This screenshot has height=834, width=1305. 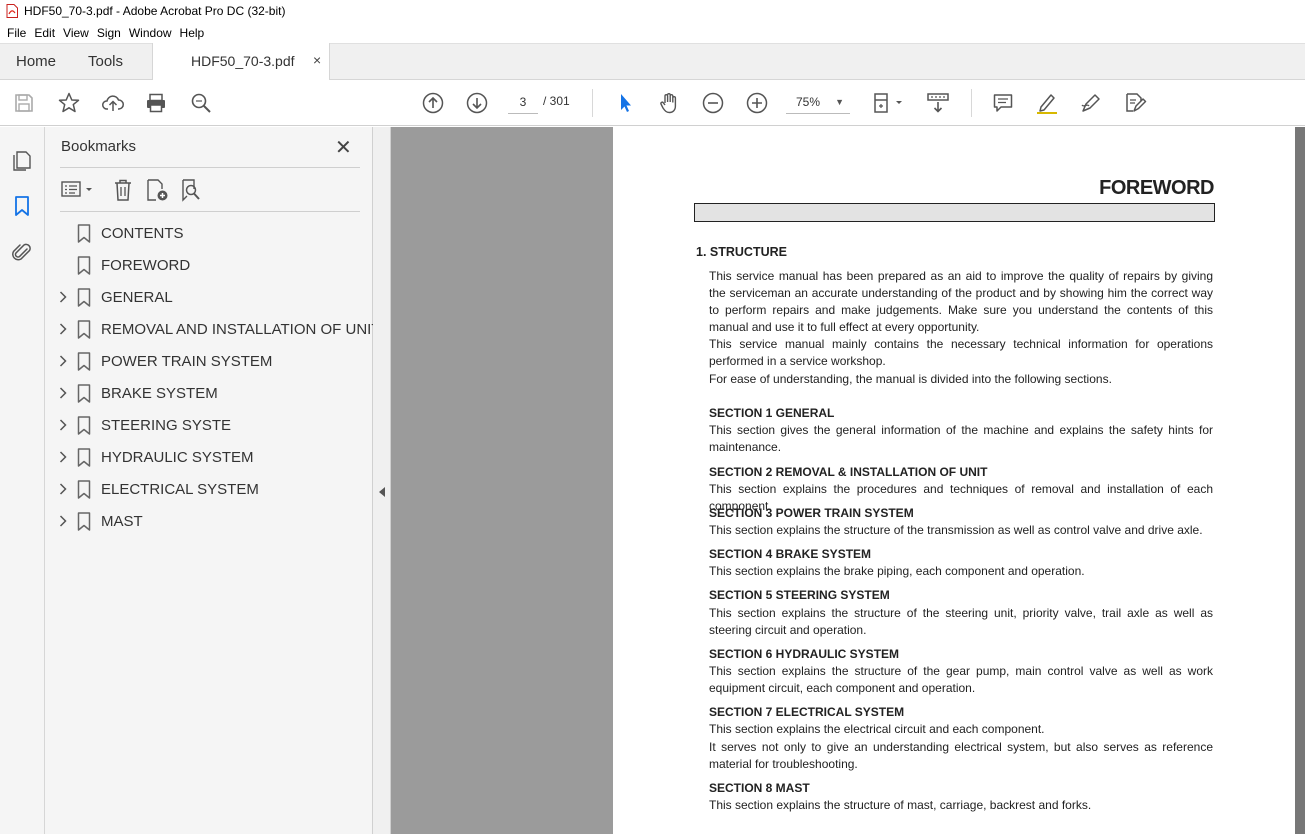 What do you see at coordinates (1300, 480) in the screenshot?
I see `vertical-scrollbar` at bounding box center [1300, 480].